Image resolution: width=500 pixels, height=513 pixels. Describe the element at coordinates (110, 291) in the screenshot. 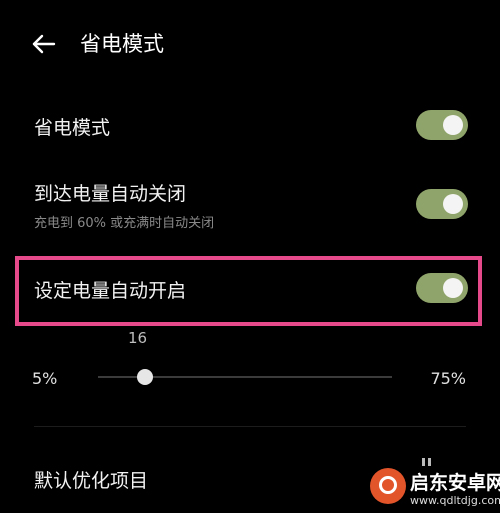

I see `auto-on-label: 设定电量自动开启` at that location.